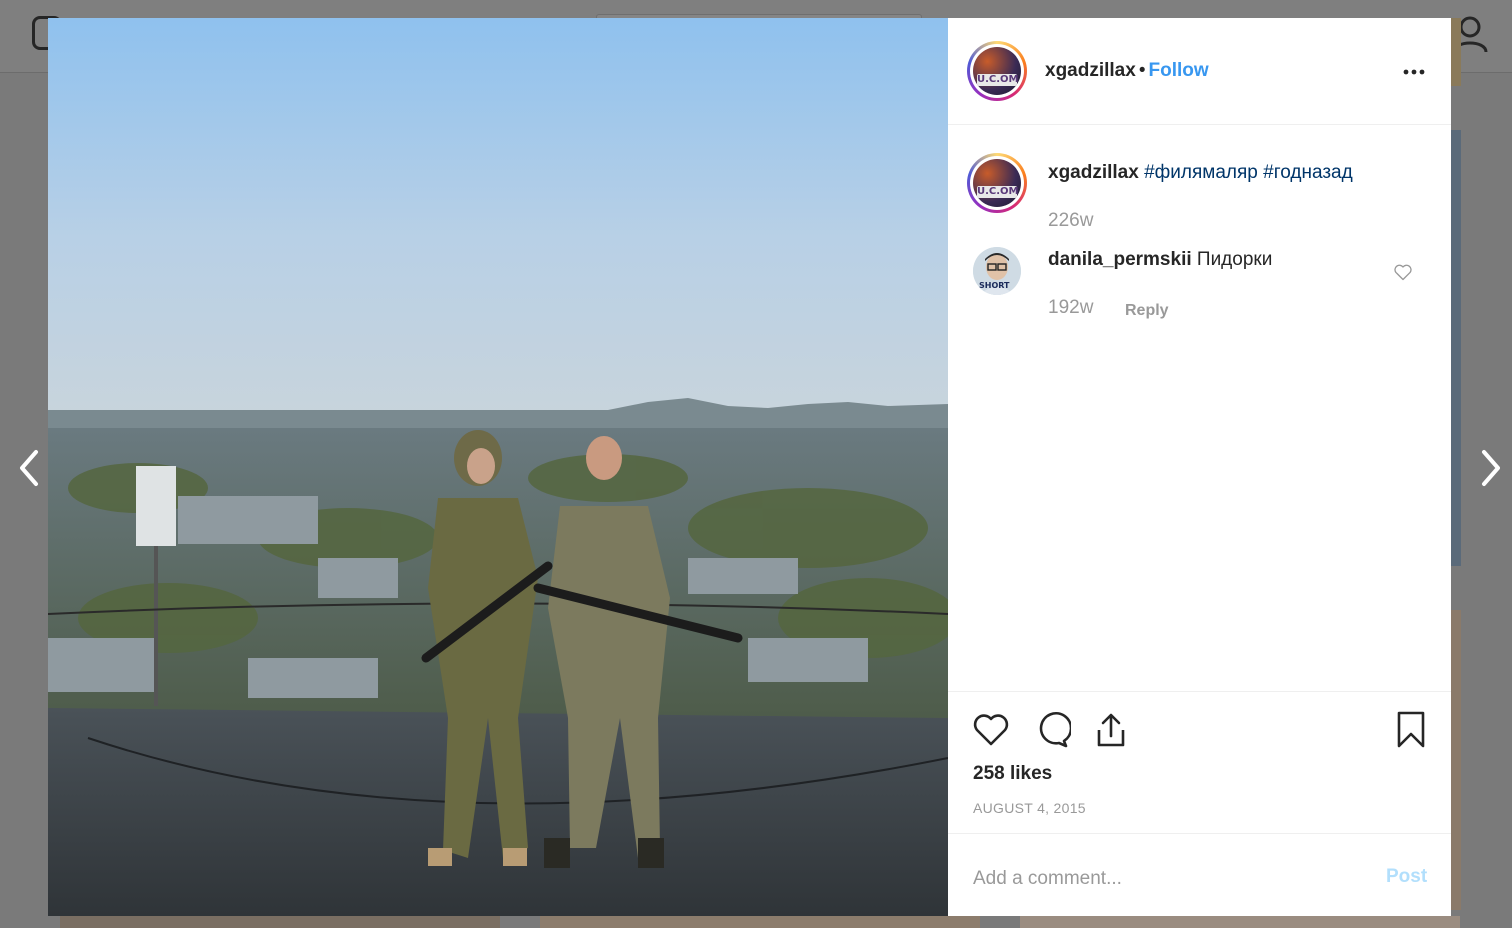 The image size is (1512, 928). I want to click on post-comment-button: Post, so click(1406, 877).